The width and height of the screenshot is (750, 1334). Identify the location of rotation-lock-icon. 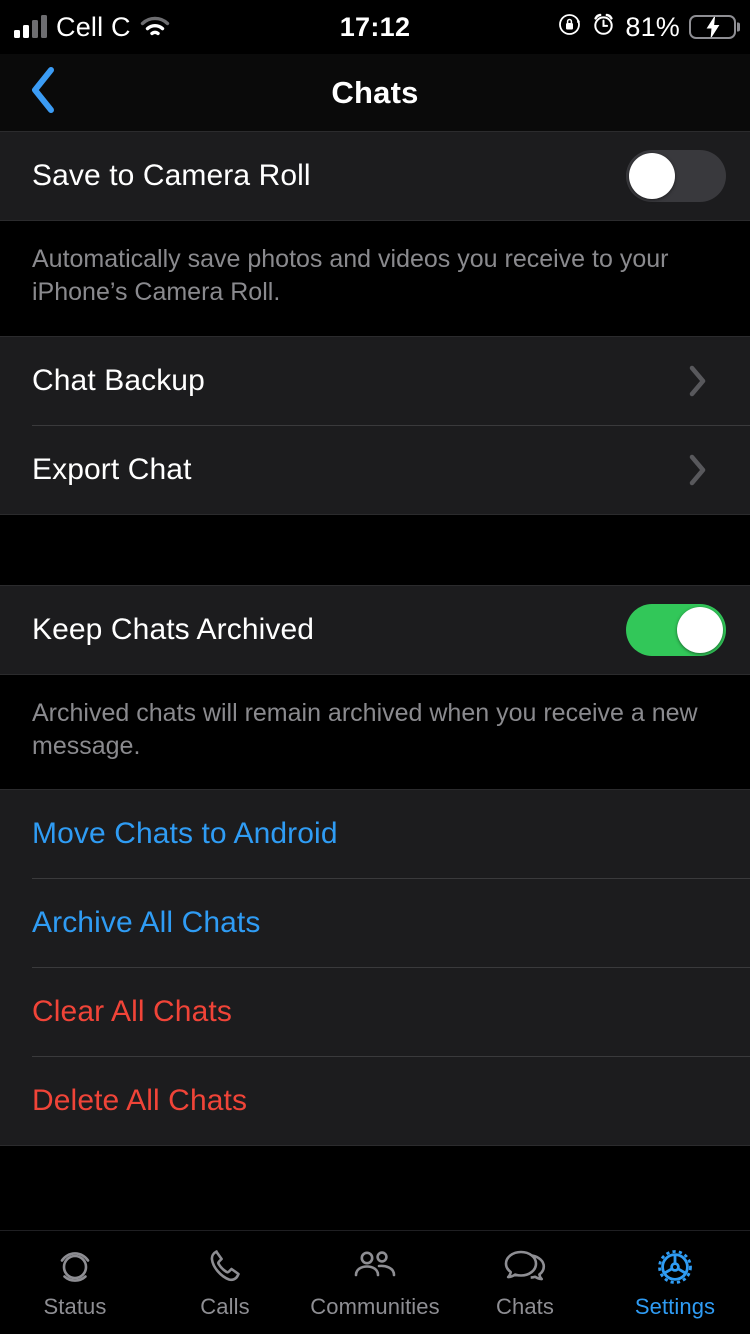
(569, 27).